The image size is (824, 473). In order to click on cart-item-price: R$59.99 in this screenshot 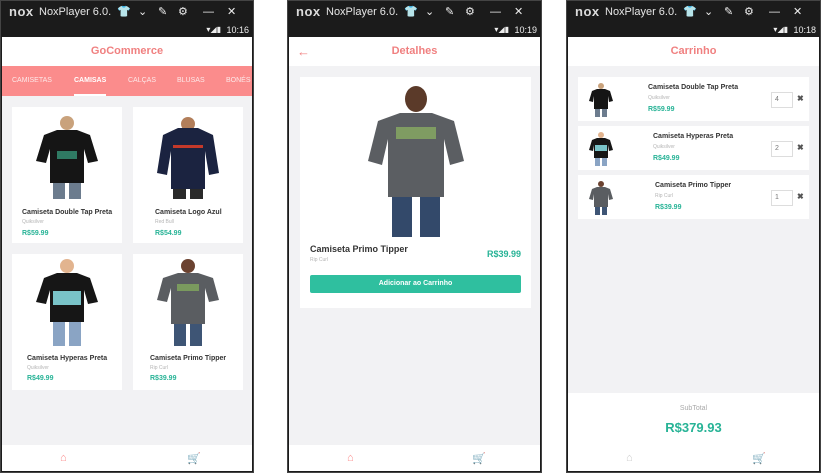, I will do `click(661, 109)`.